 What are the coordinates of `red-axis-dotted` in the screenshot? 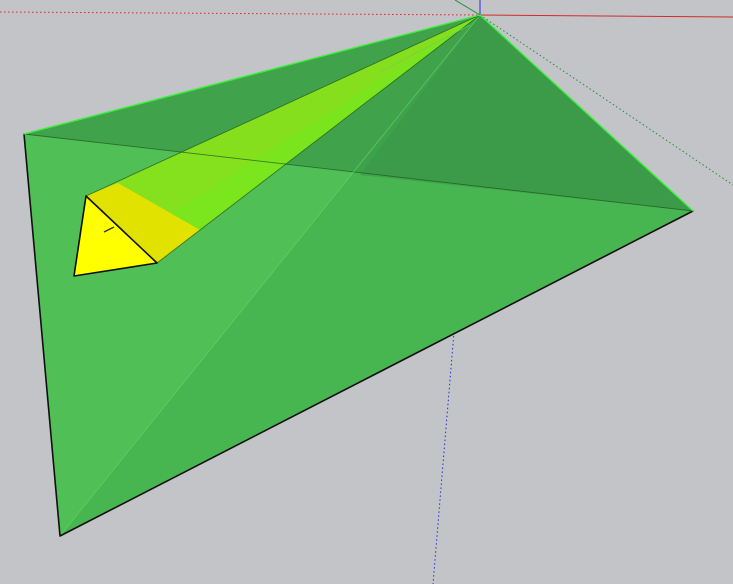 It's located at (240, 13).